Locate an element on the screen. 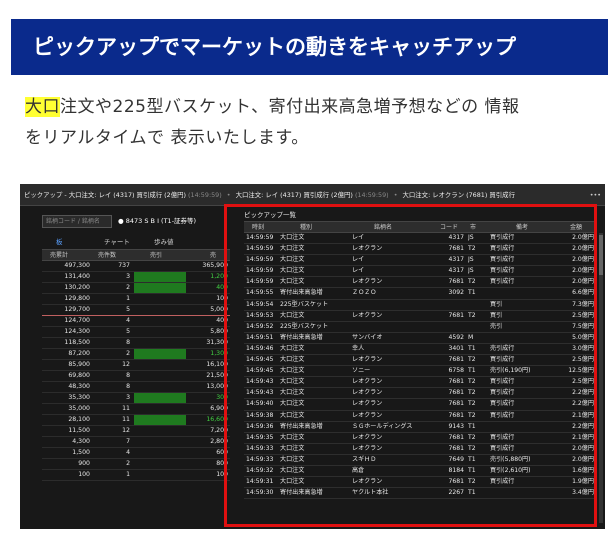 The image size is (615, 557). table-row: 100 1 100 is located at coordinates (136, 475).